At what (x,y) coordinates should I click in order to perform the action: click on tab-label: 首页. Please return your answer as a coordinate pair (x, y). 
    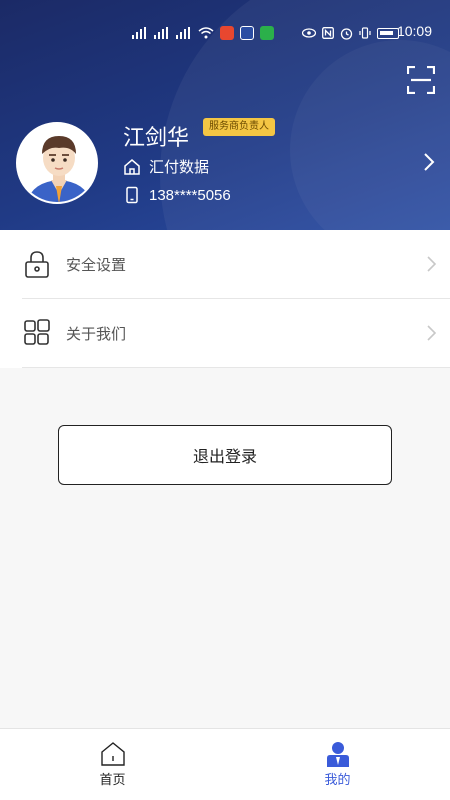
    Looking at the image, I should click on (112, 780).